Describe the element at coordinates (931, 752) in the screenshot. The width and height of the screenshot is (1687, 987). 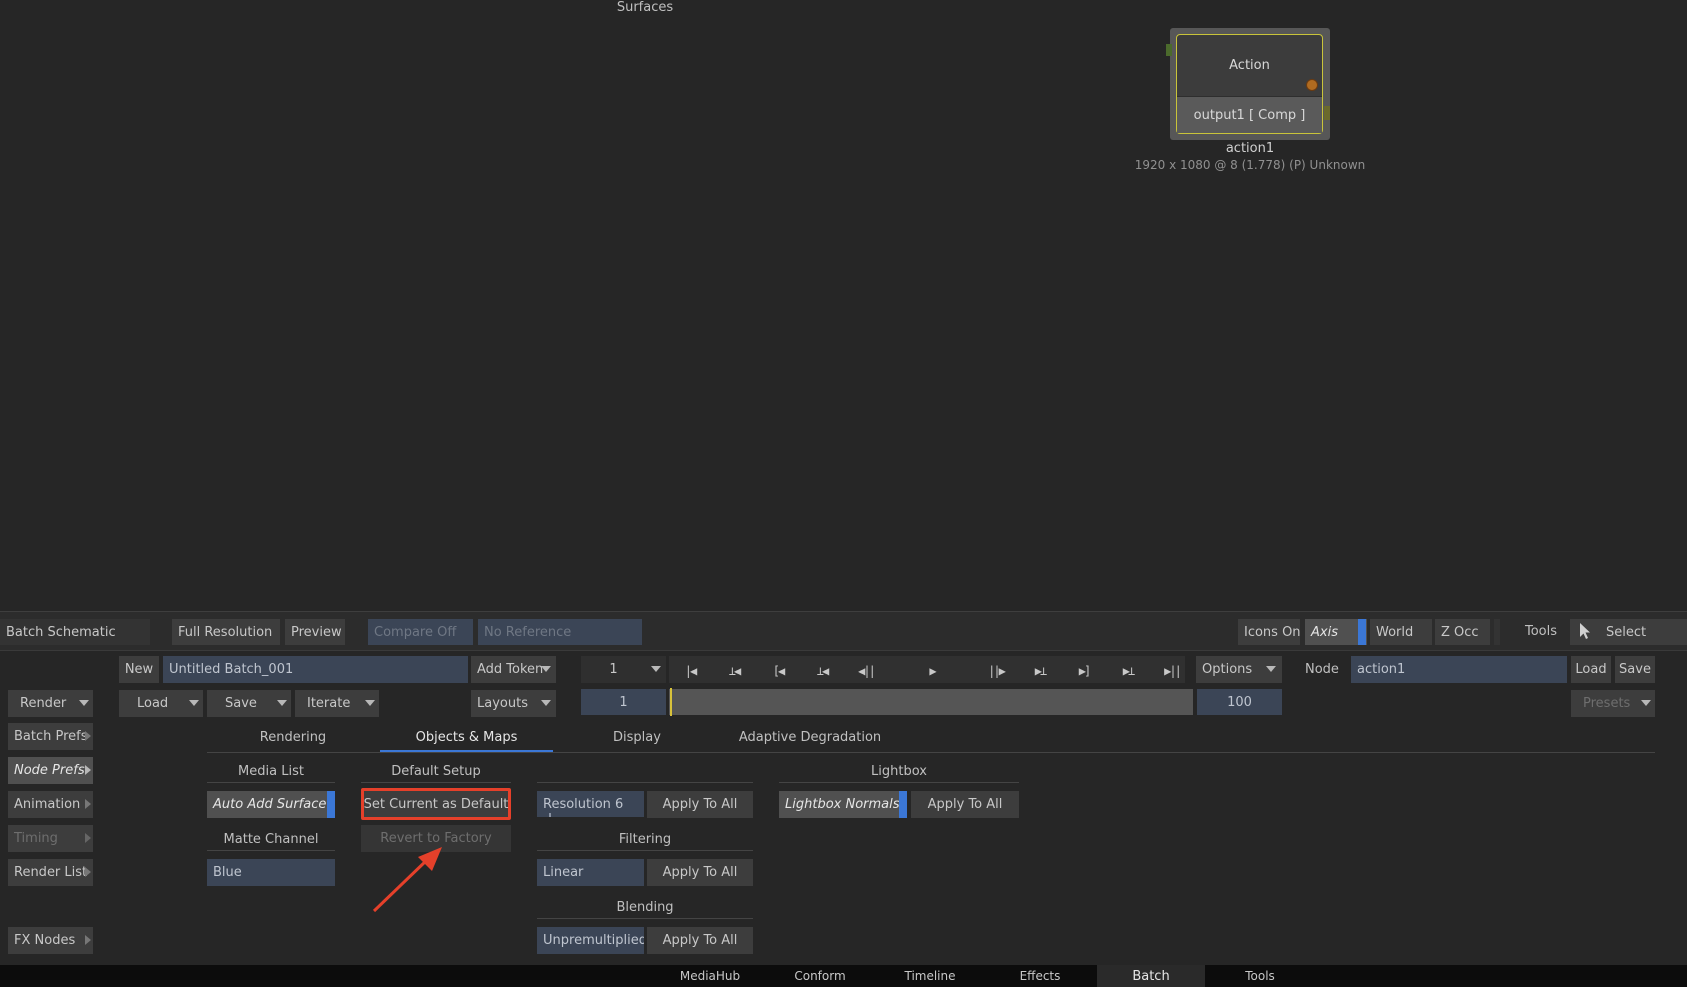
I see `tab-divider` at that location.